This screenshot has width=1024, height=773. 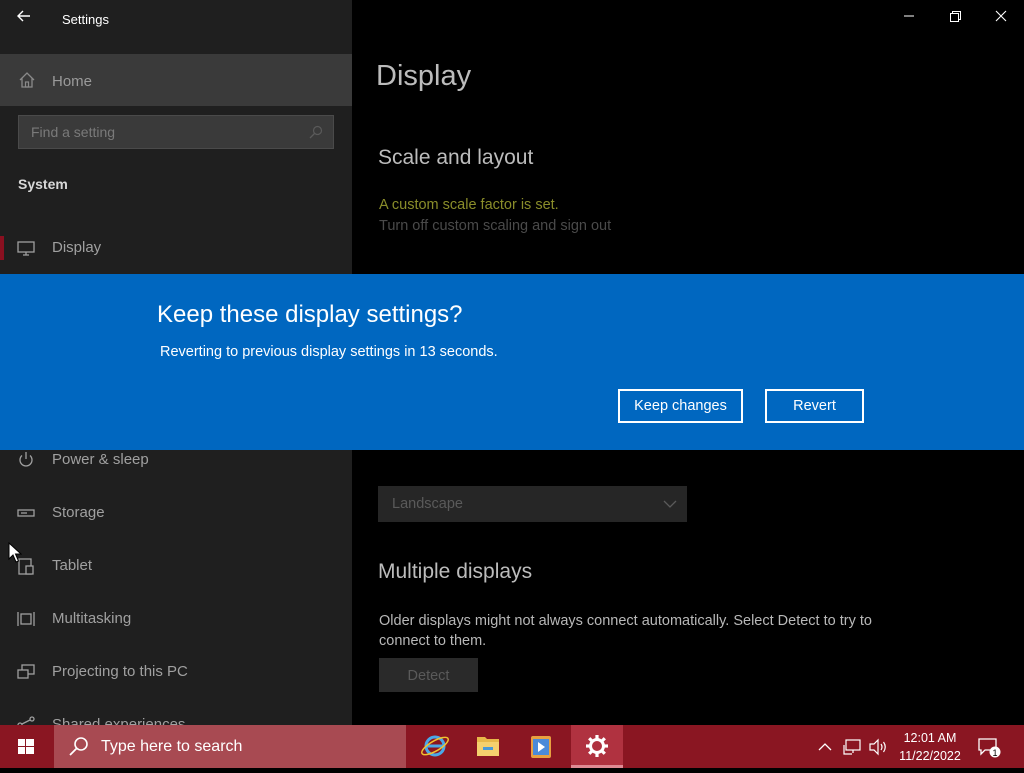 I want to click on keep-changes-button: Keep changes, so click(x=680, y=406).